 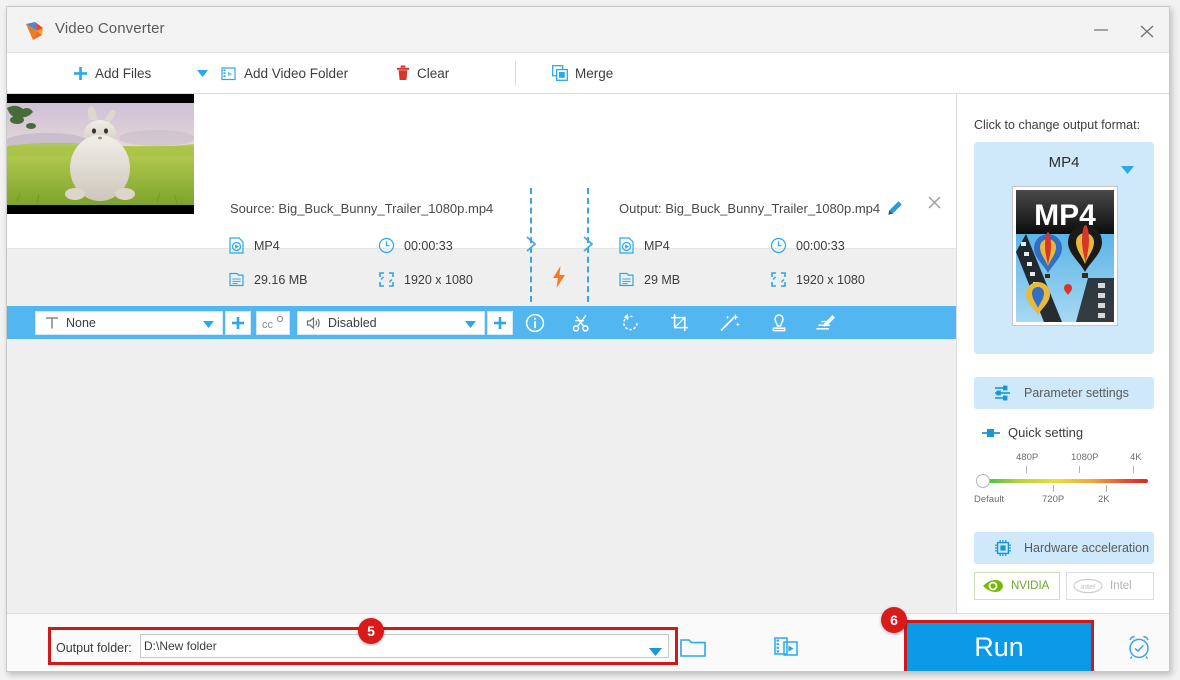 I want to click on svg-text: cc, so click(x=268, y=325).